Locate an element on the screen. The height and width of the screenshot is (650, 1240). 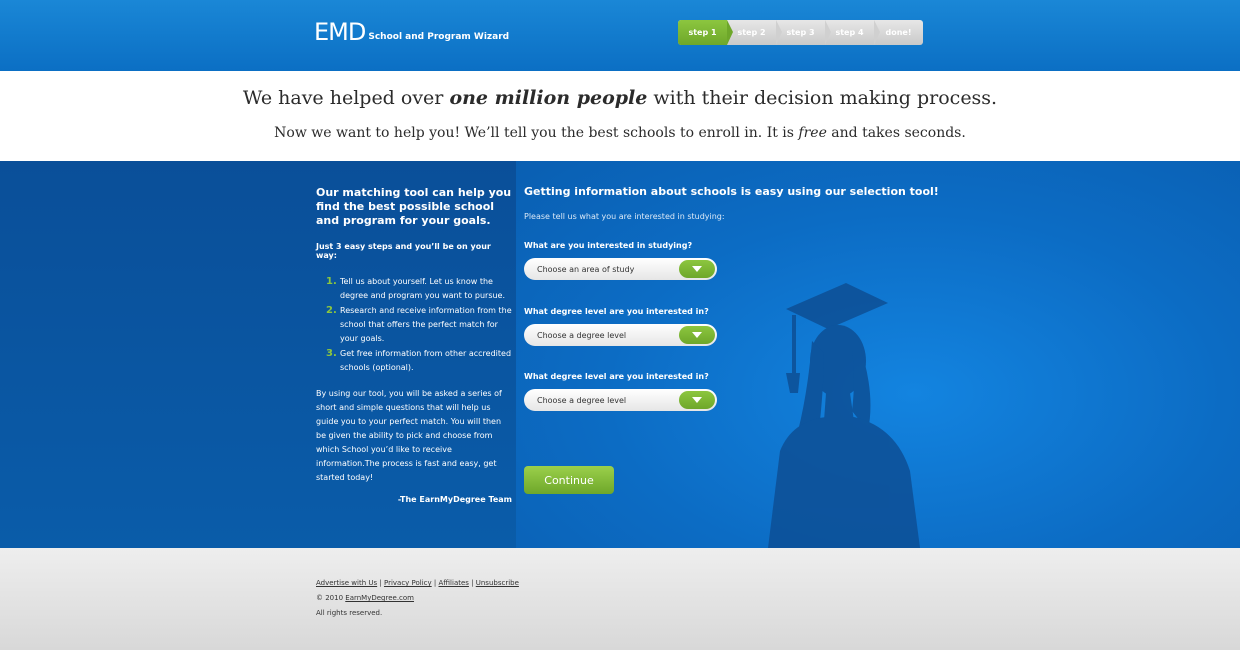
step-1: step 1 is located at coordinates (705, 32).